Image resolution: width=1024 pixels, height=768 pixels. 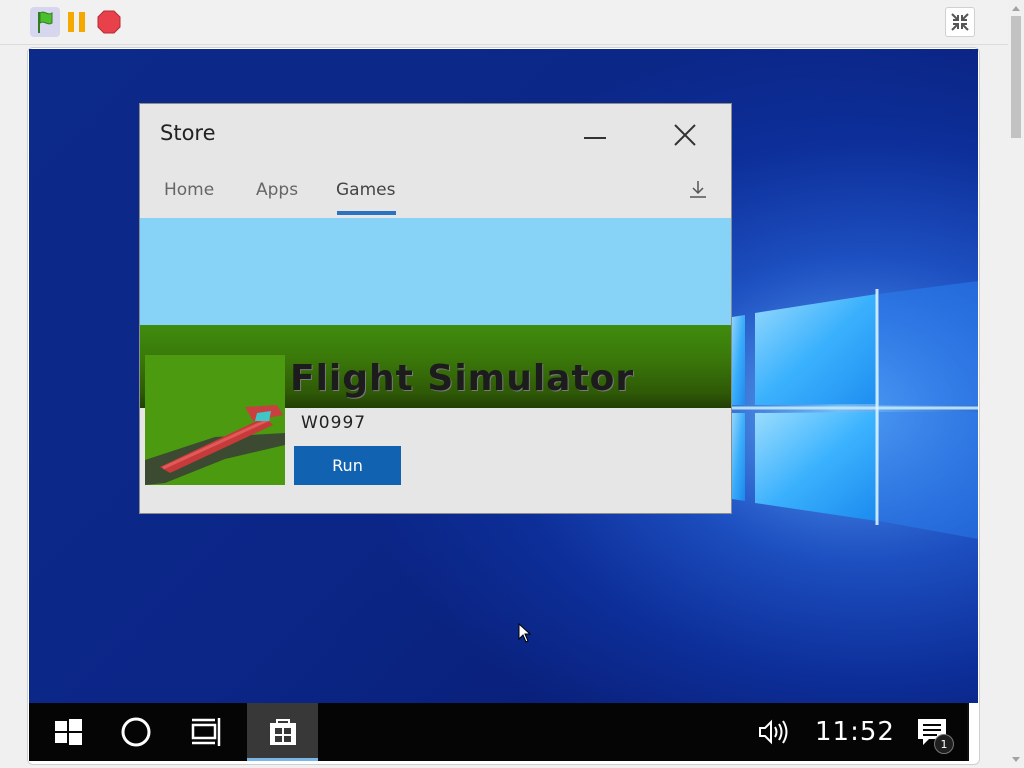 I want to click on tab-games: Games, so click(x=365, y=190).